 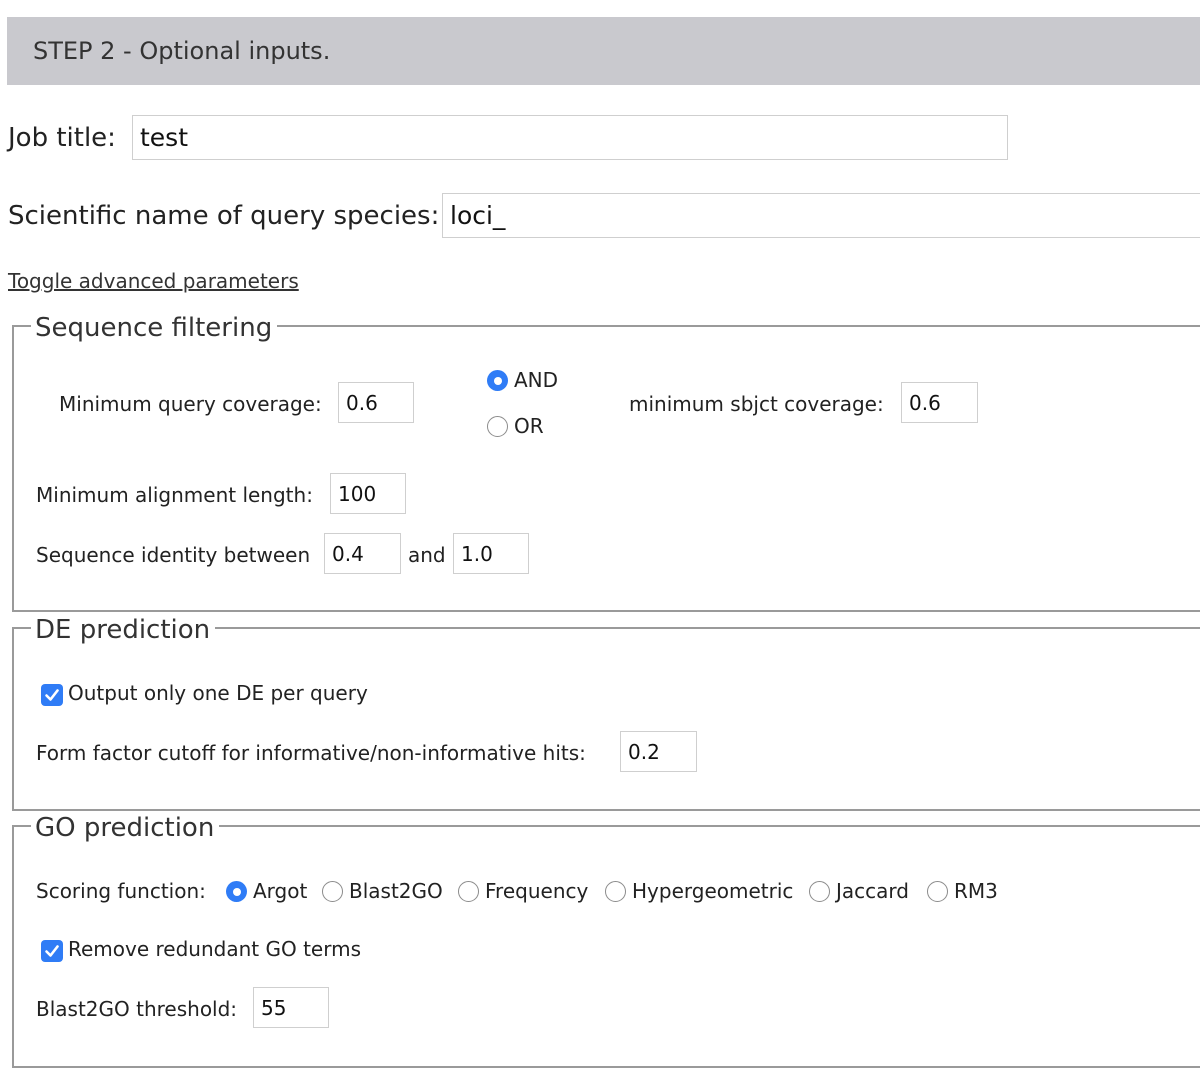 I want to click on blast2go-threshold-label: Blast2GO threshold:, so click(x=137, y=1009).